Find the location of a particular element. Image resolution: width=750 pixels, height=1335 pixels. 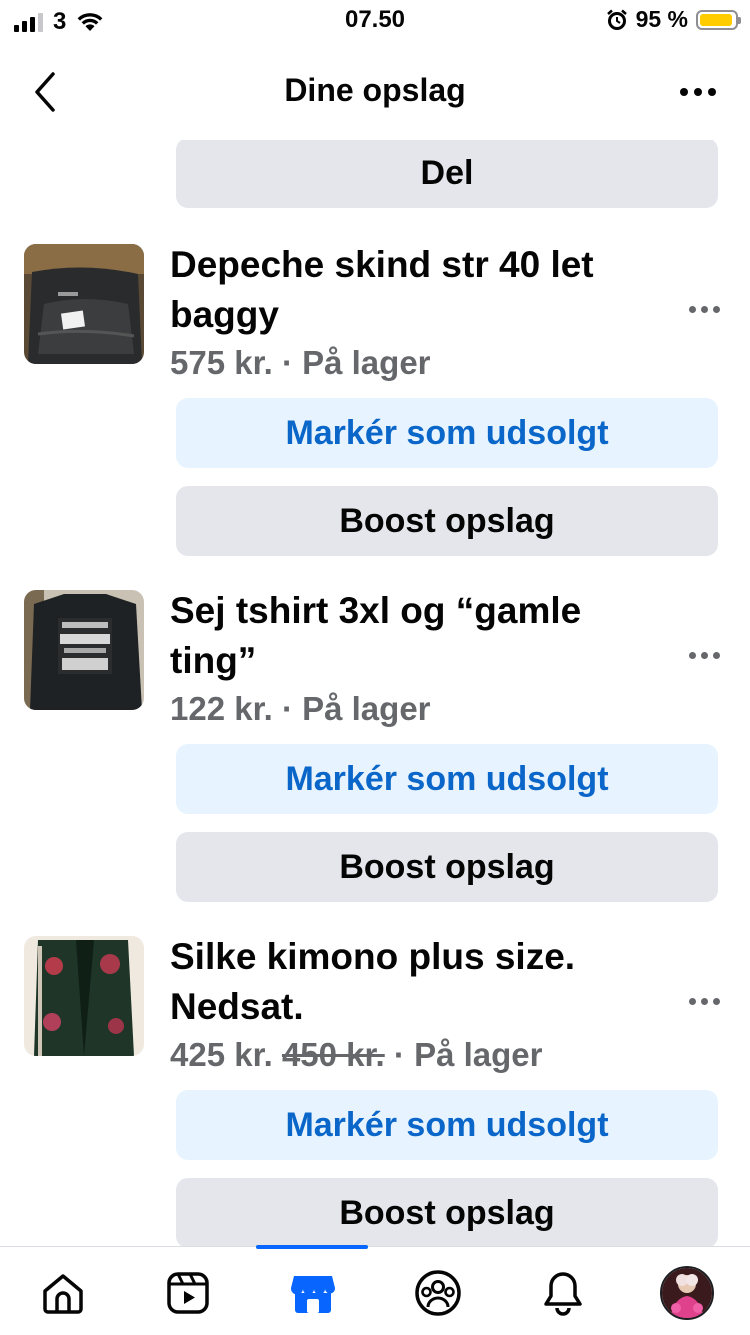

groups-icon is located at coordinates (438, 1293).